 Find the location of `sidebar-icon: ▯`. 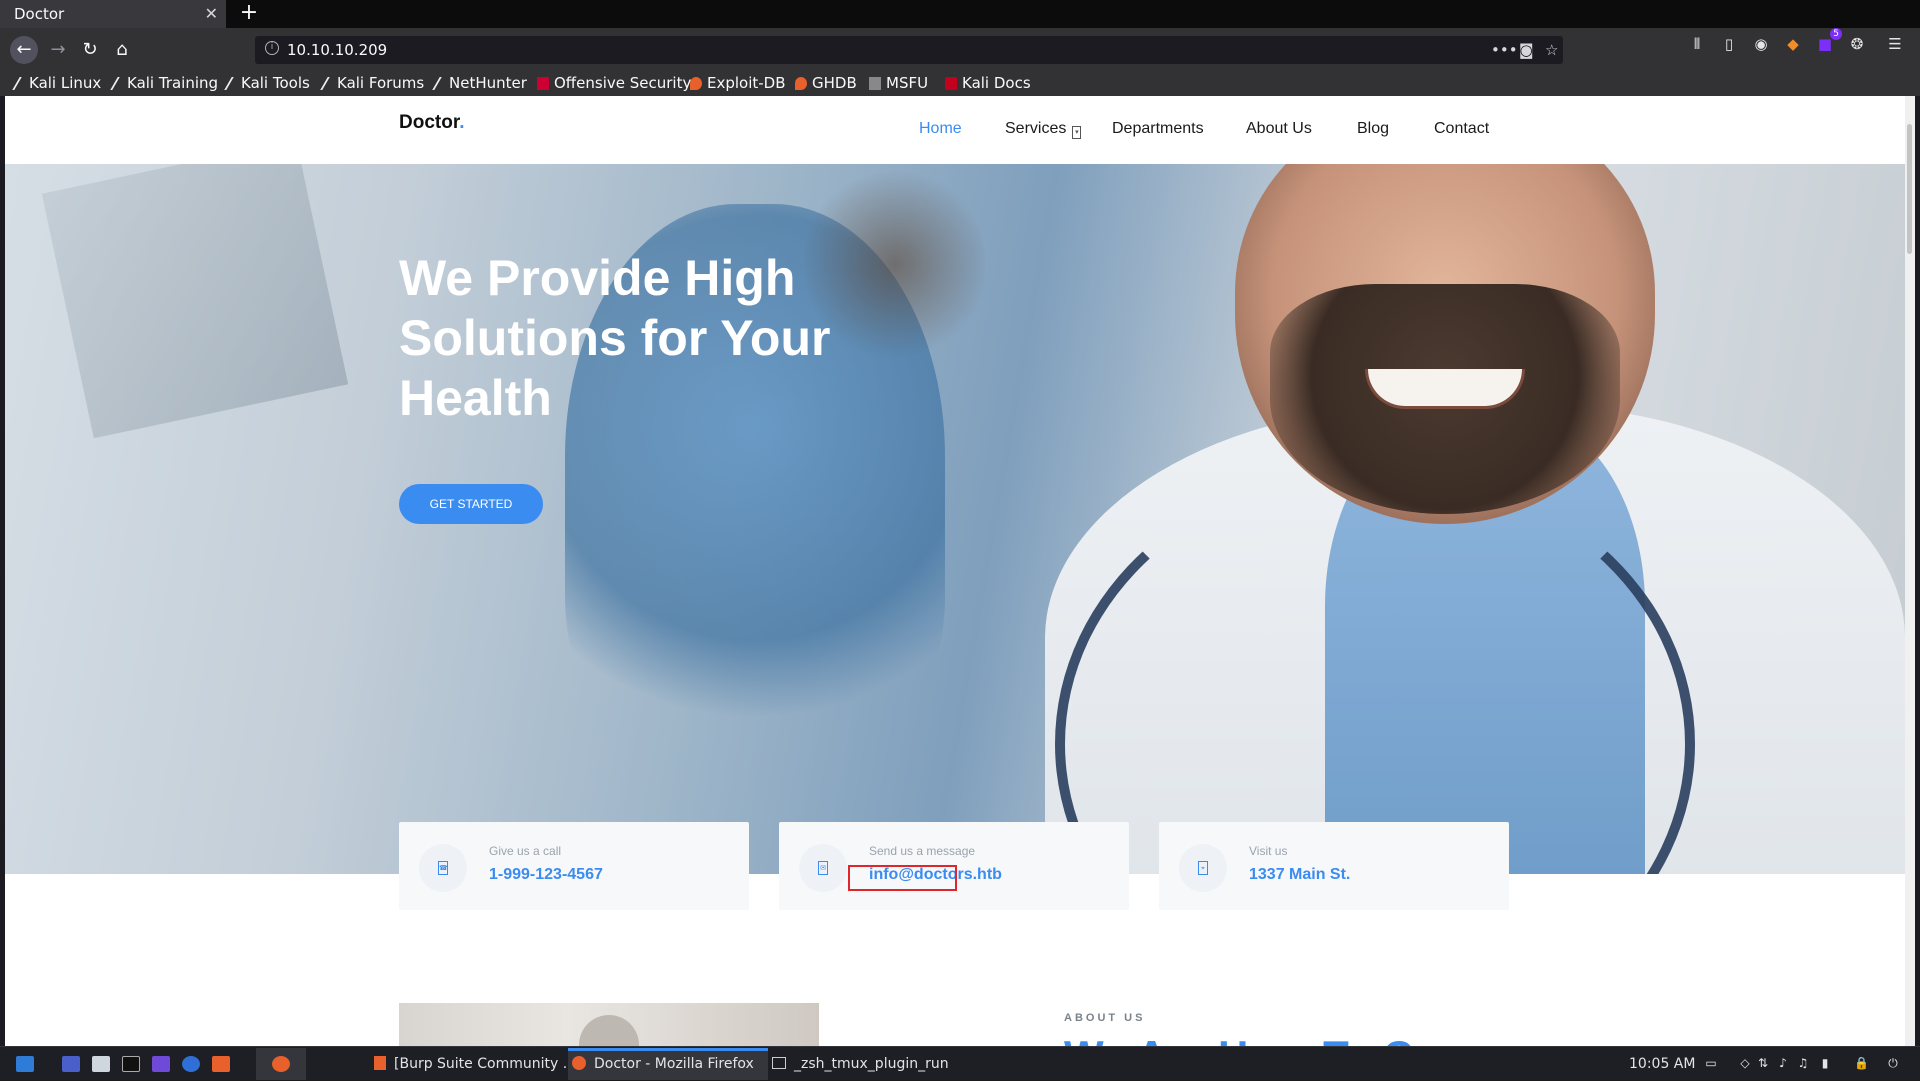

sidebar-icon: ▯ is located at coordinates (1729, 44).